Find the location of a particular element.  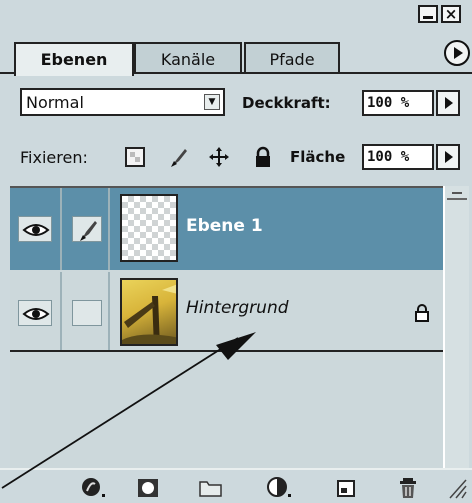

palette-menu-icon is located at coordinates (457, 53).